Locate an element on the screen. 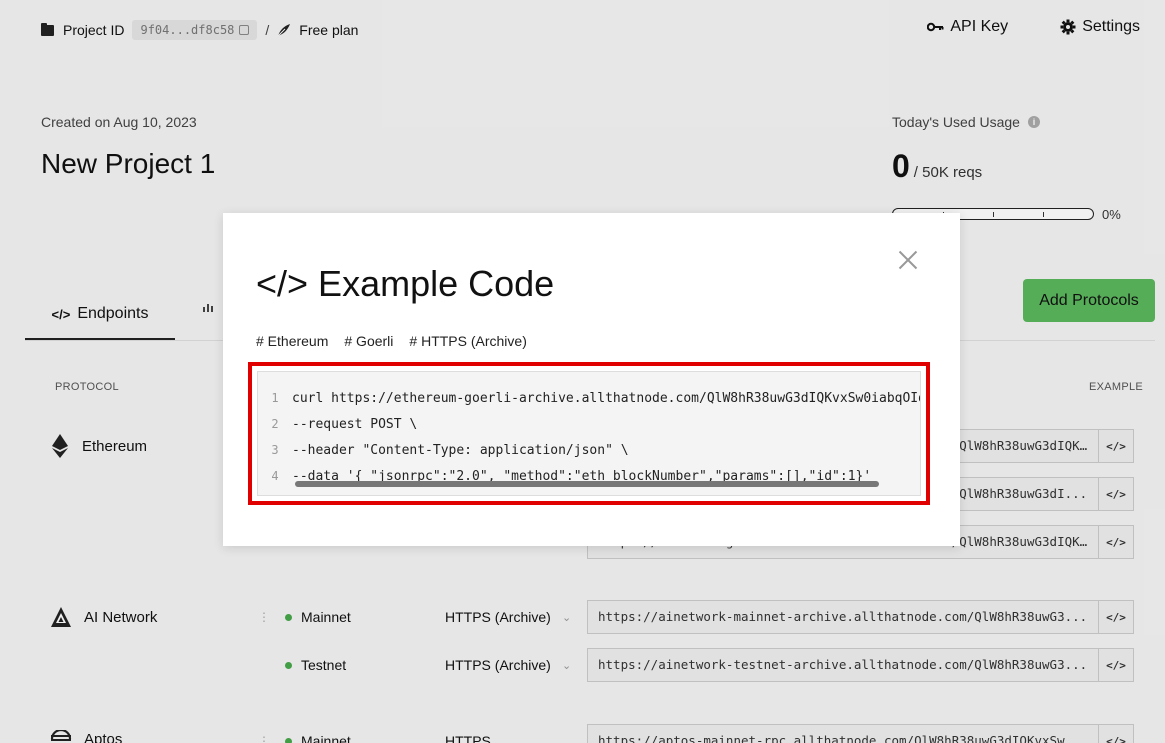  line-number: 3 is located at coordinates (275, 450).